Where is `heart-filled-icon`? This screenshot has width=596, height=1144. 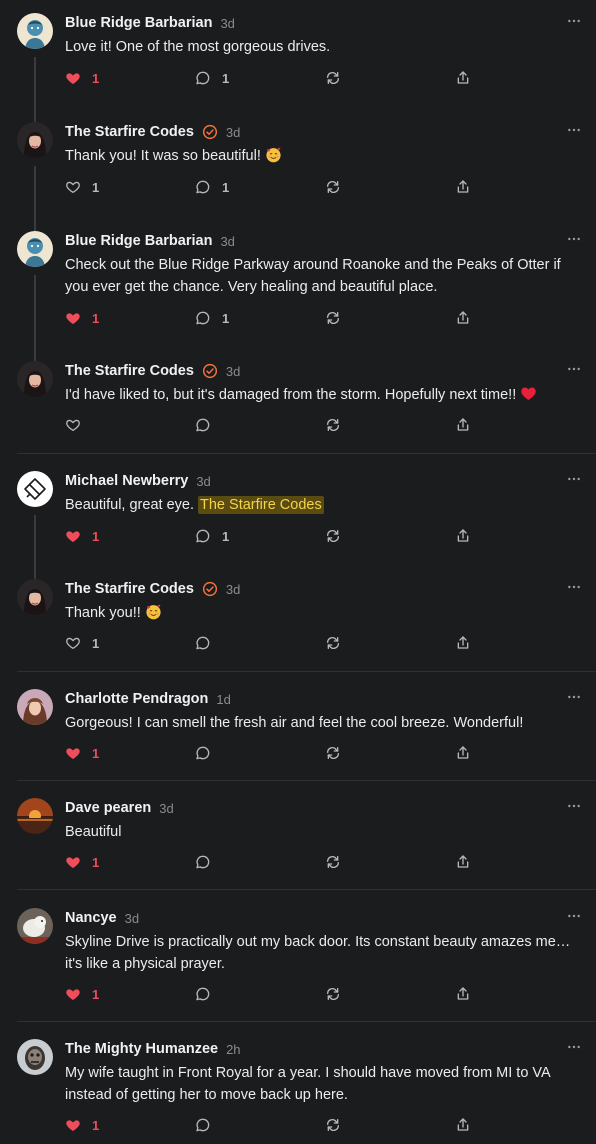 heart-filled-icon is located at coordinates (73, 318).